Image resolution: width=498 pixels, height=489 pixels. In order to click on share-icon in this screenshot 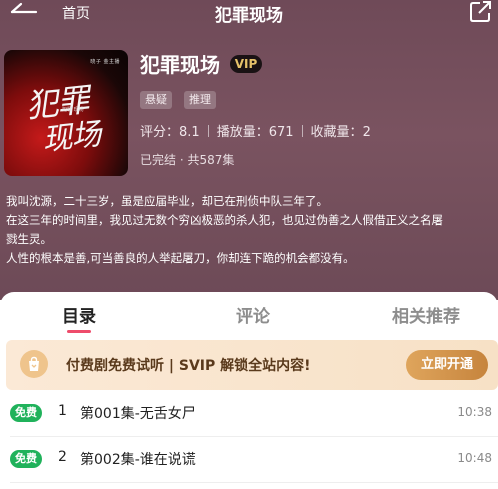, I will do `click(481, 12)`.